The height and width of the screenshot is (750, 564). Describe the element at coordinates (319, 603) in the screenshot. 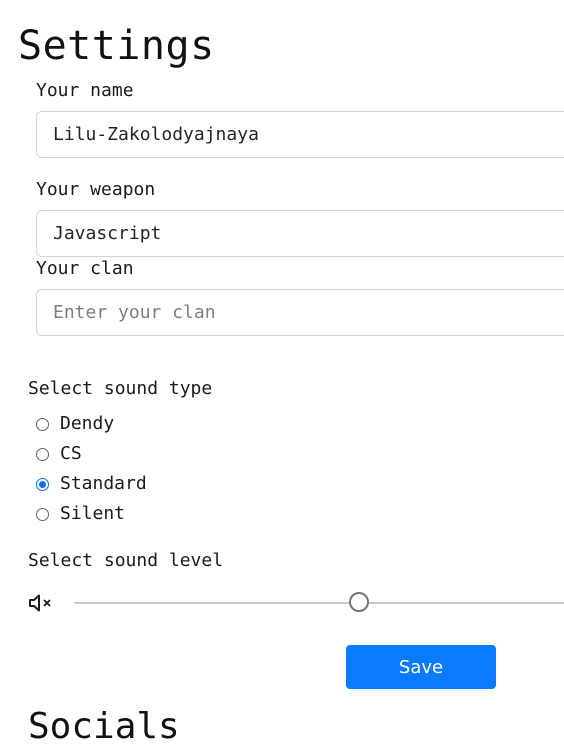

I see `sound-level-slider` at that location.